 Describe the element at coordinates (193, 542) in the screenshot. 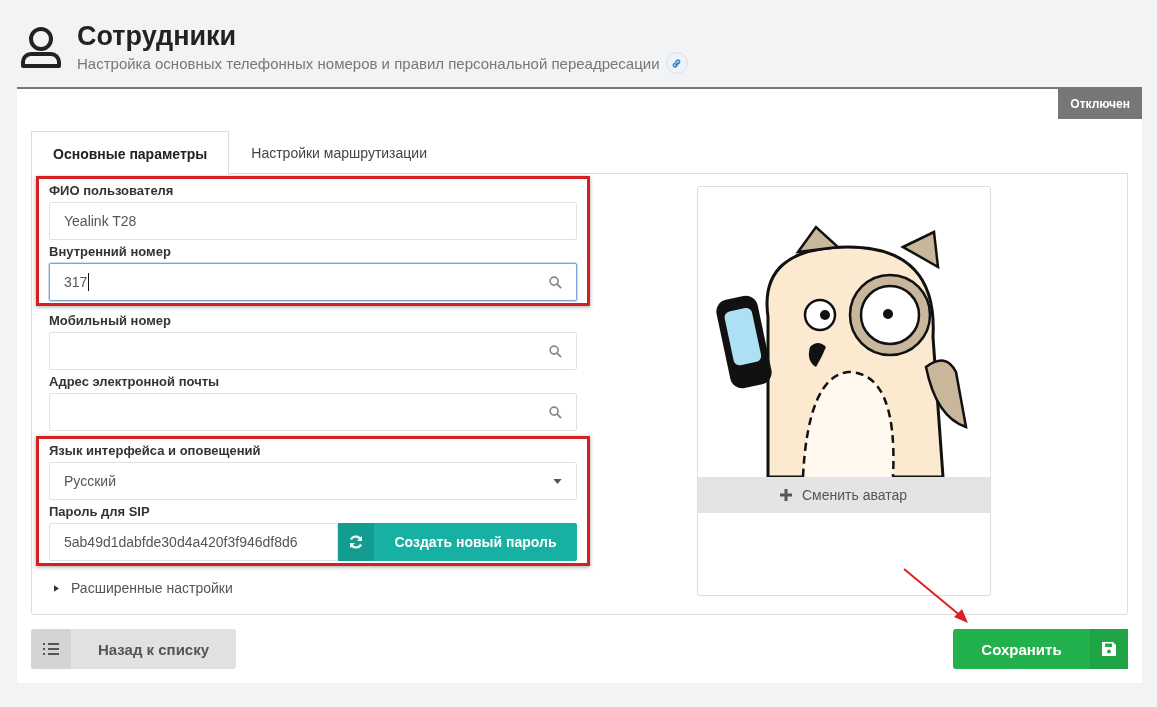

I see `password-field: 5ab49d1dabfde30d4a420f3f946df8d6` at that location.